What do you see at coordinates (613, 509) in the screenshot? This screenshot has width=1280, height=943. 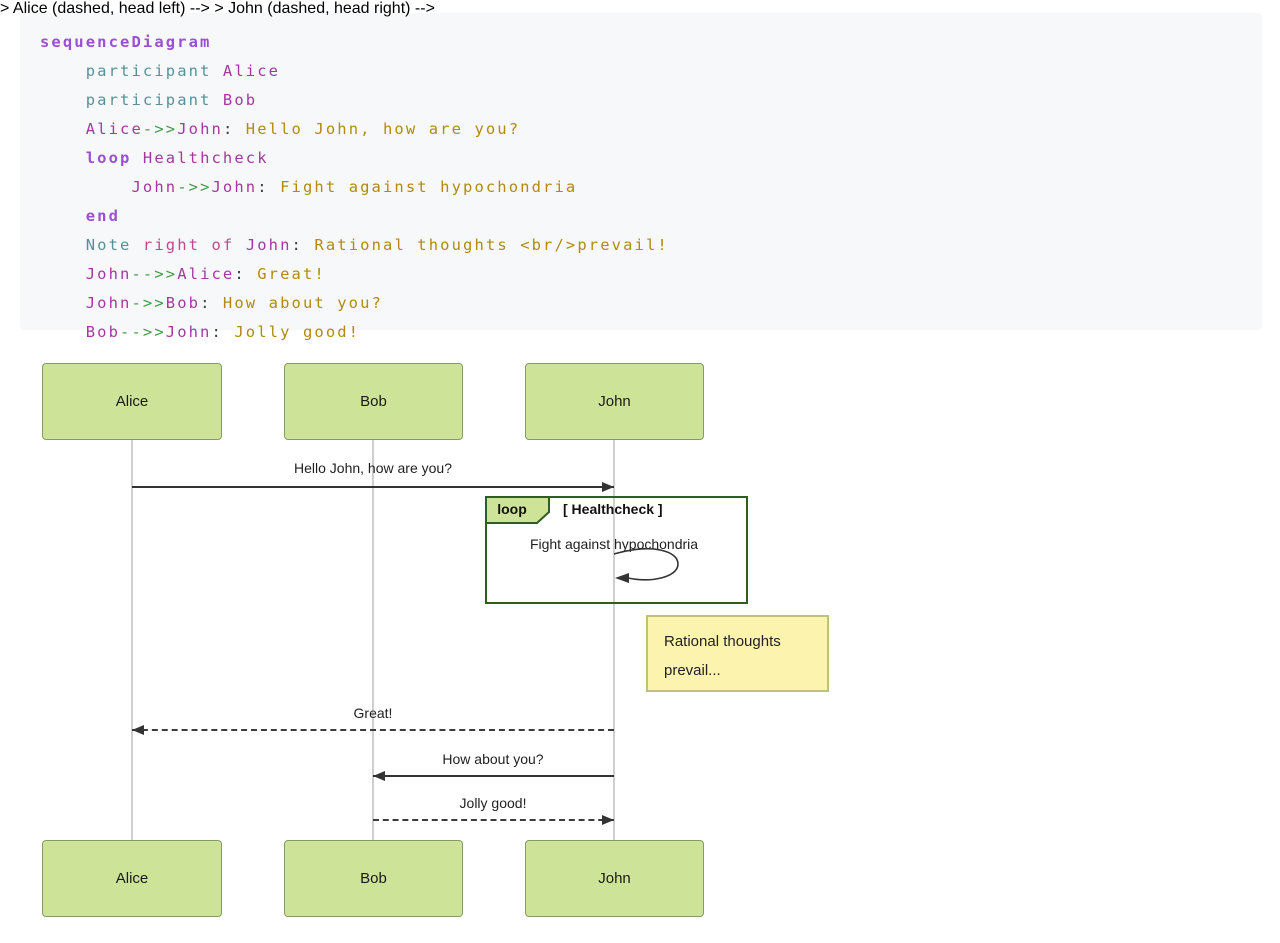 I see `loop-title: [ Healthcheck ]` at bounding box center [613, 509].